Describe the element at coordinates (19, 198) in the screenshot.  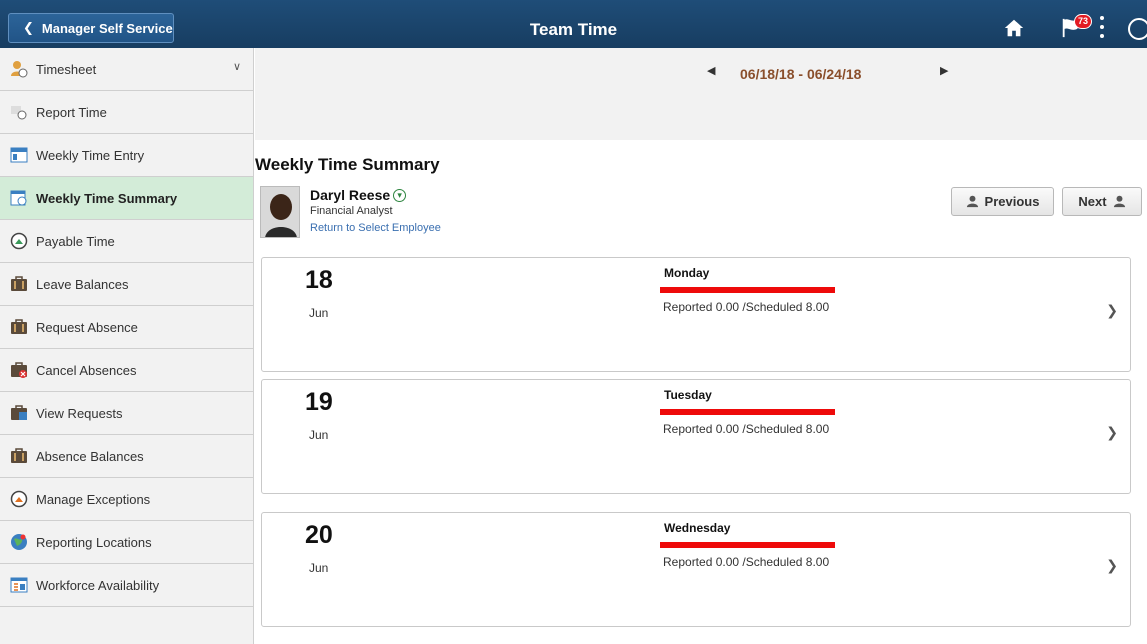
I see `weekly-summary-icon` at that location.